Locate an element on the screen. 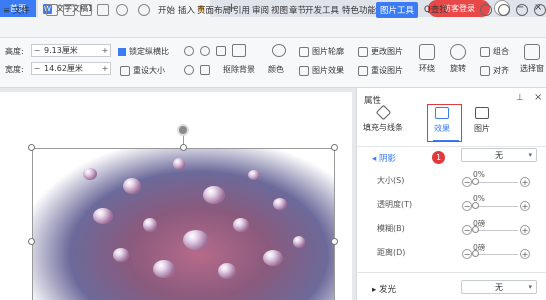 Image resolution: width=546 pixels, height=300 pixels. cloud-sync-icon is located at coordinates (486, 10).